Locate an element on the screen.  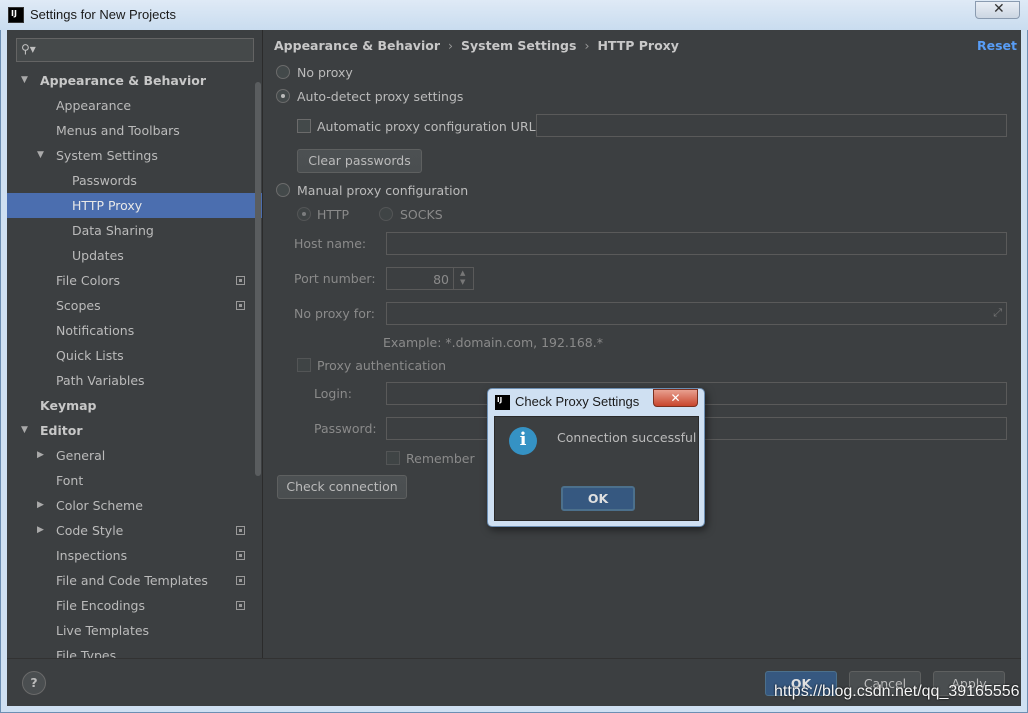
sidebar-item-quick-lists: Quick Lists is located at coordinates (134, 355).